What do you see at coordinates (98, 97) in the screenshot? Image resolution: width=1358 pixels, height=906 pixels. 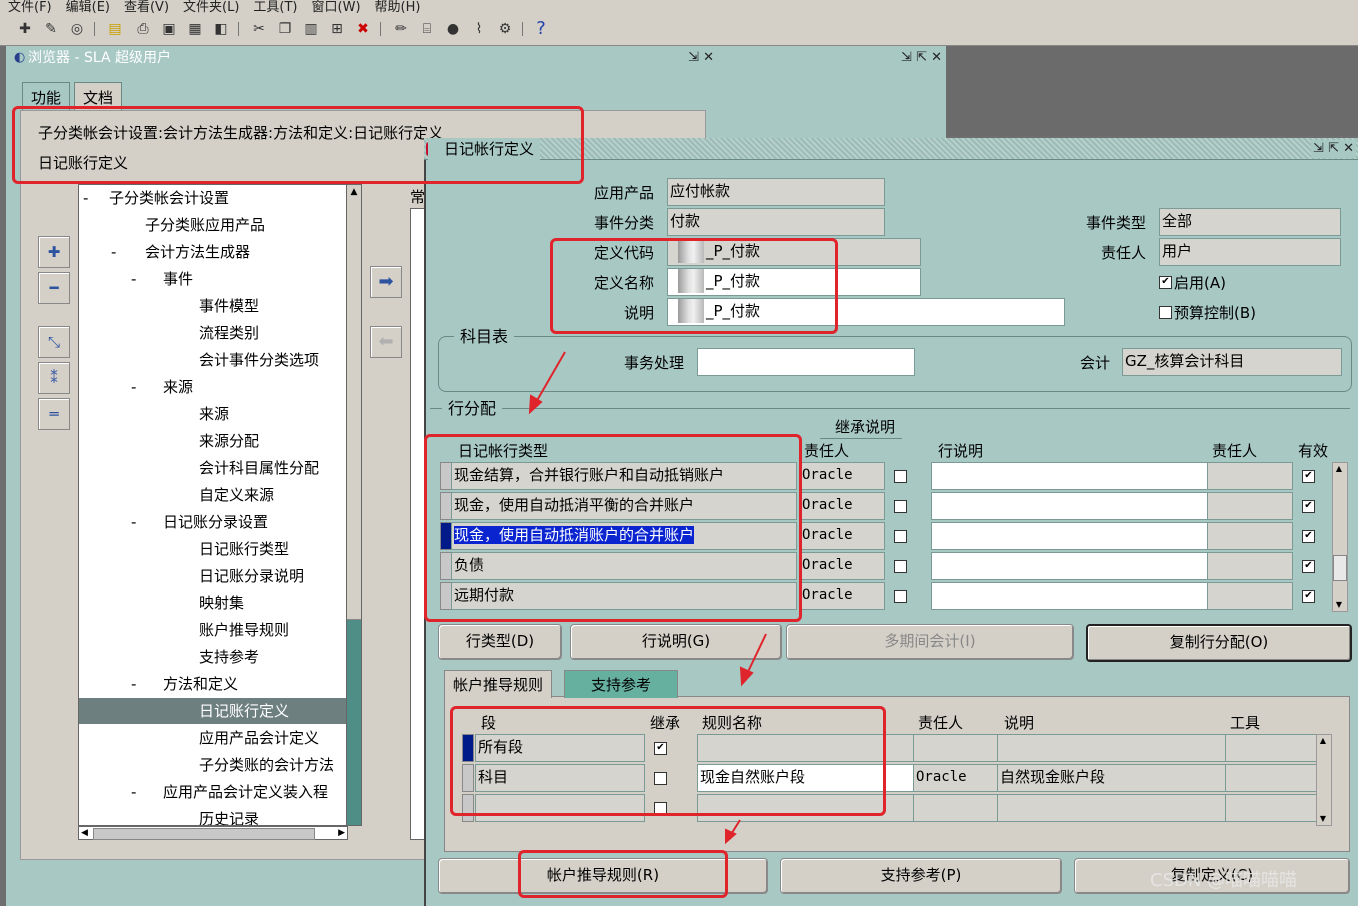 I see `tab-documents: 文档` at bounding box center [98, 97].